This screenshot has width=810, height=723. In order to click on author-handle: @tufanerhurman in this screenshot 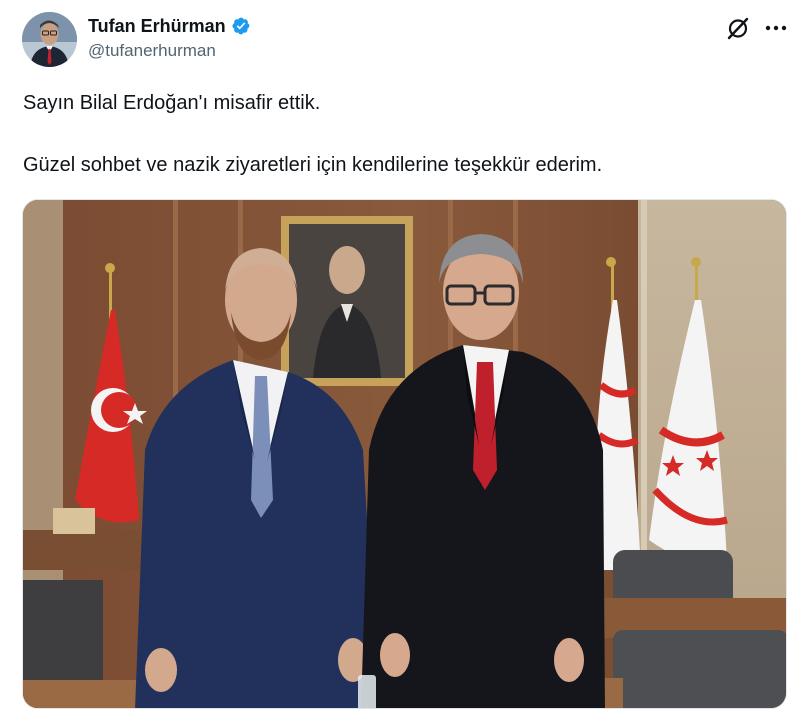, I will do `click(169, 51)`.